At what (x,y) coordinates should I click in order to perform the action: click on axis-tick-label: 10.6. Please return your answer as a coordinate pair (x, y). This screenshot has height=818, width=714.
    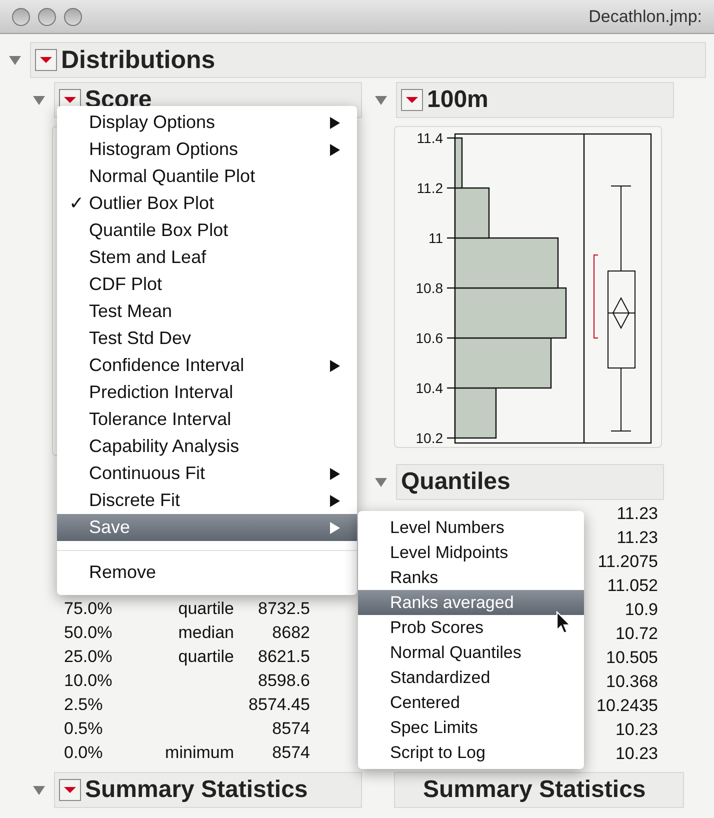
    Looking at the image, I should click on (429, 338).